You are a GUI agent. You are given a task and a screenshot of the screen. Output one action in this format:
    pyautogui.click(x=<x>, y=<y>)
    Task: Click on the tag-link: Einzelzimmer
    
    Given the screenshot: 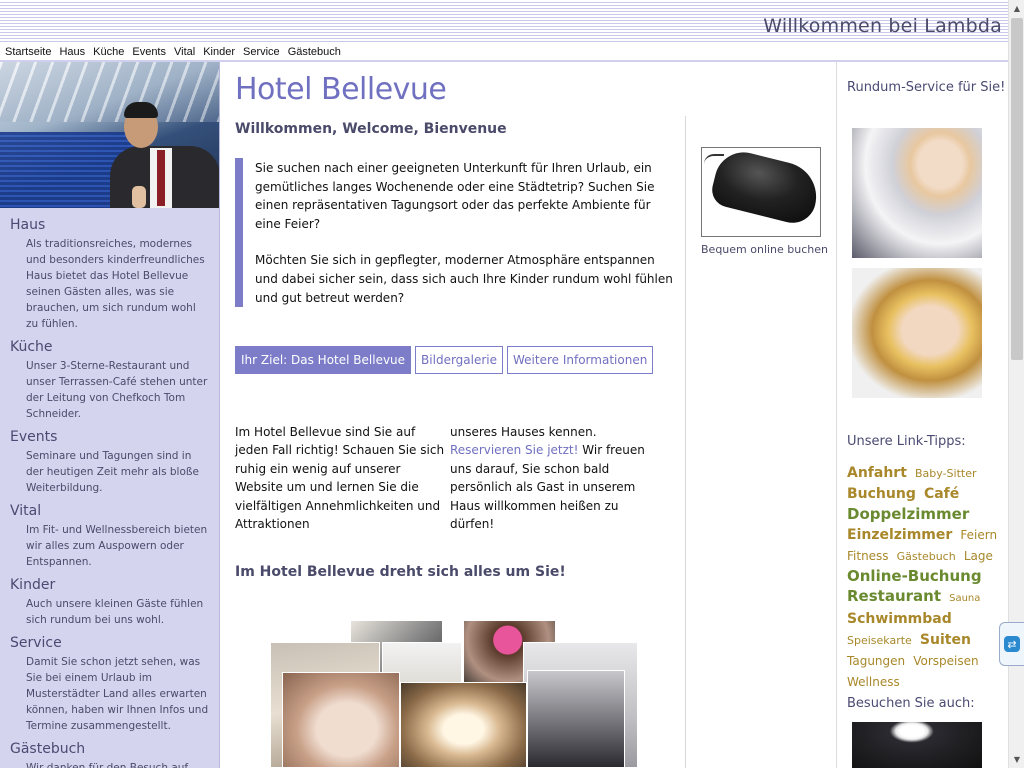 What is the action you would take?
    pyautogui.click(x=899, y=535)
    